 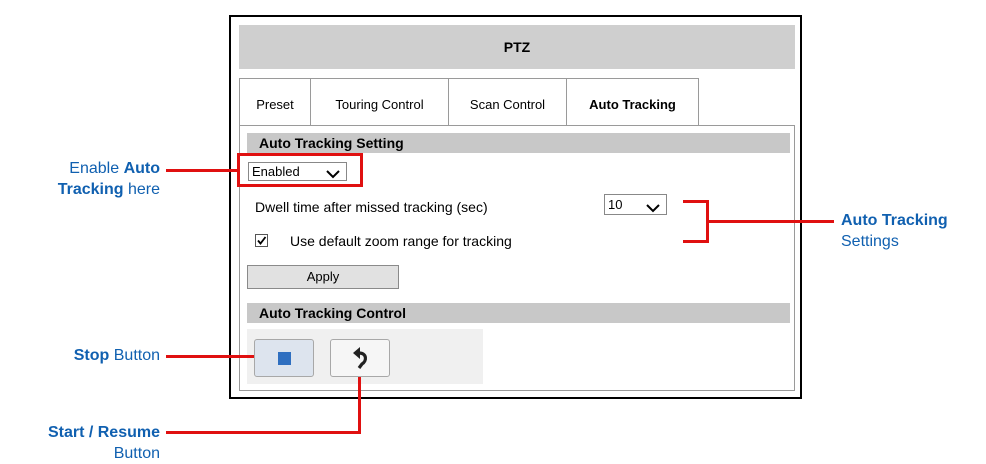 What do you see at coordinates (275, 102) in the screenshot?
I see `tab-preset: Preset` at bounding box center [275, 102].